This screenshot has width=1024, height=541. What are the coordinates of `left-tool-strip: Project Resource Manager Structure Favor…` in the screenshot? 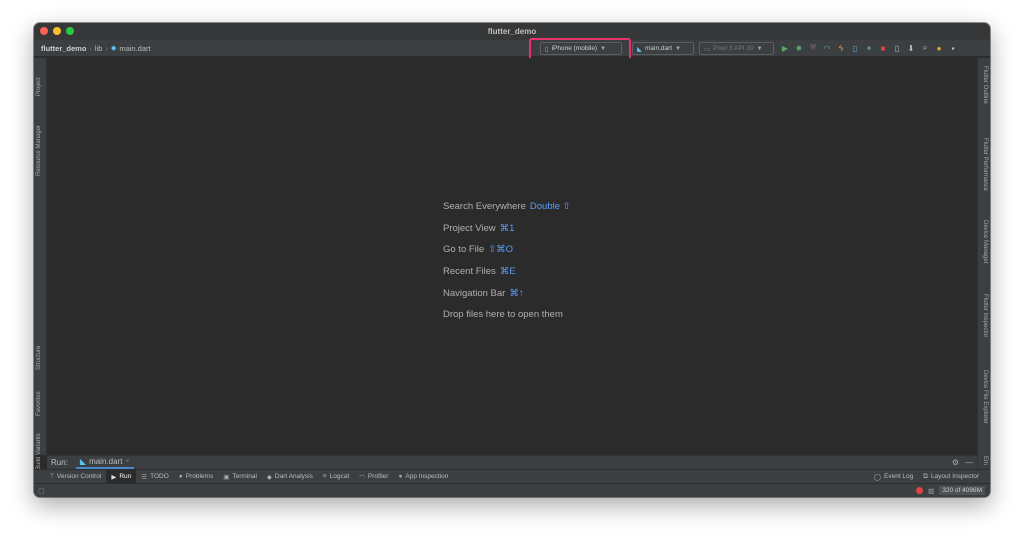 It's located at (40, 264).